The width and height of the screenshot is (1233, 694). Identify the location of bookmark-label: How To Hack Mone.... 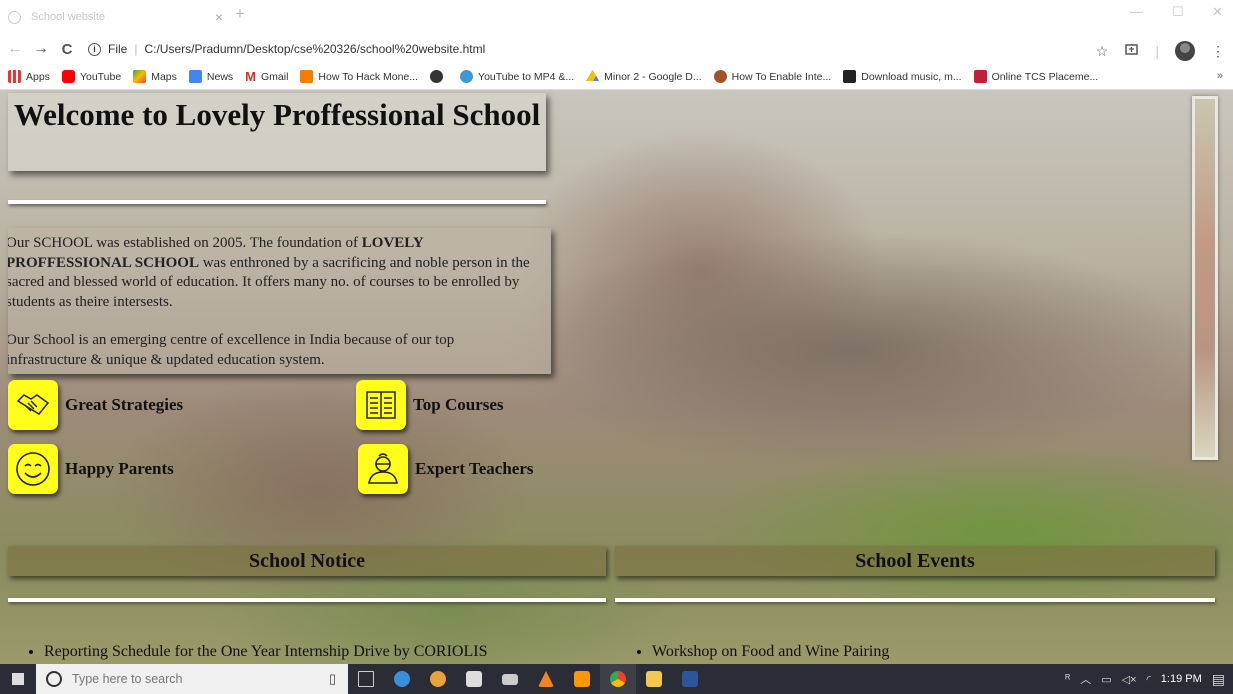
(368, 76).